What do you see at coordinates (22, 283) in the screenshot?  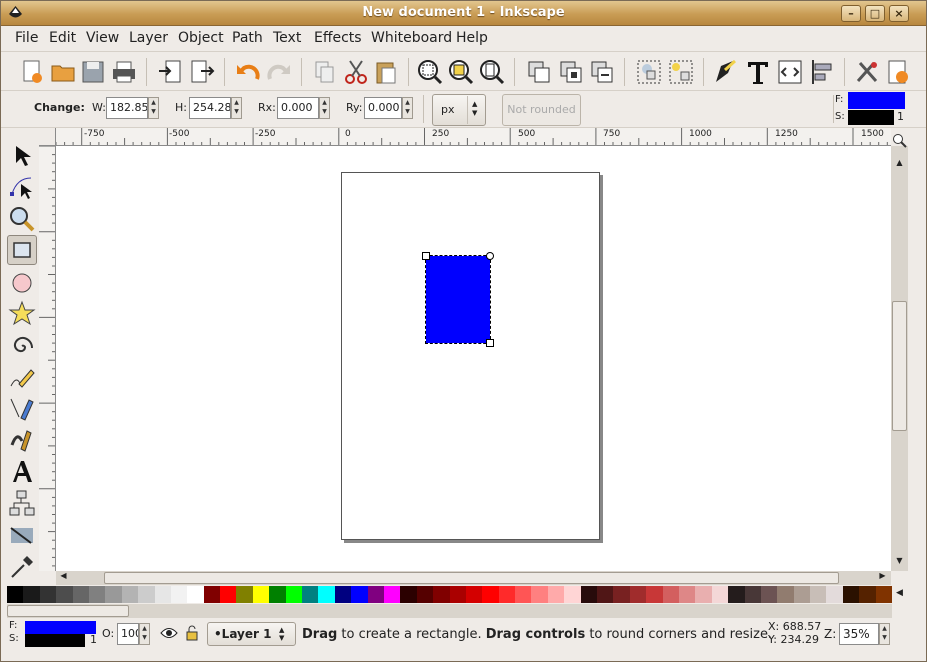 I see `ellipse-tool-icon` at bounding box center [22, 283].